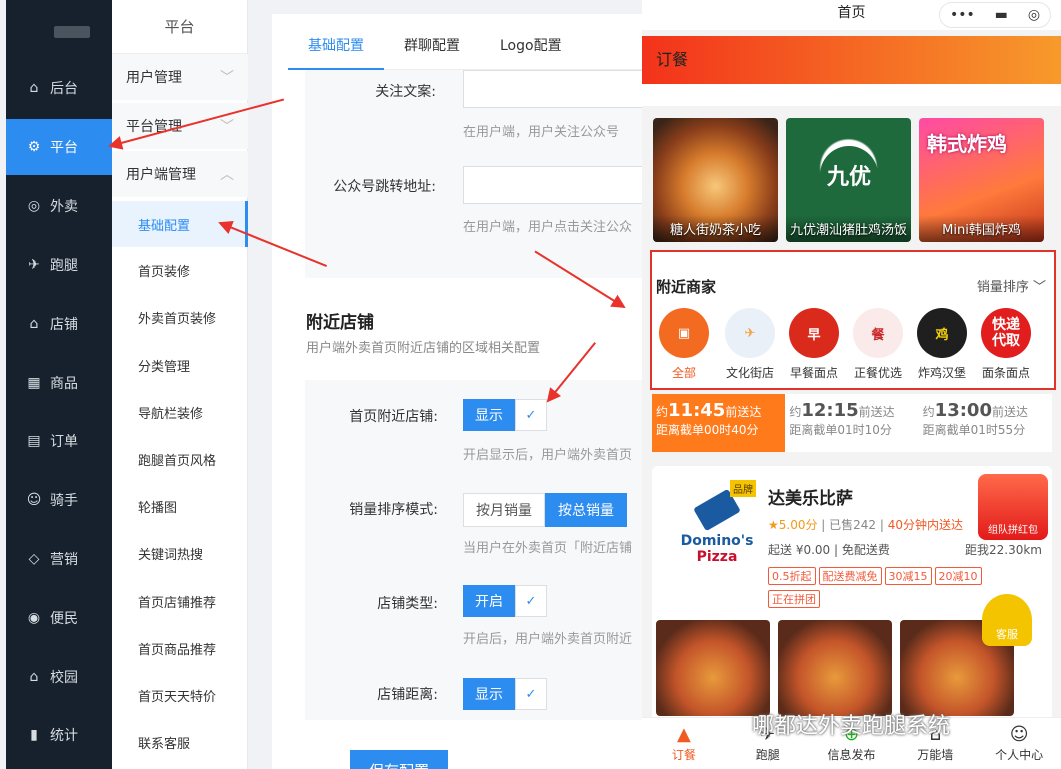 Image resolution: width=1061 pixels, height=769 pixels. What do you see at coordinates (853, 525) in the screenshot?
I see `shop-sold: 已售242` at bounding box center [853, 525].